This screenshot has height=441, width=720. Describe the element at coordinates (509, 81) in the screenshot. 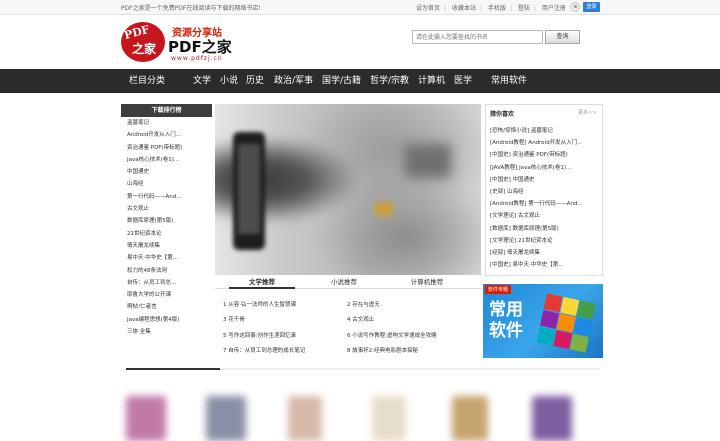

I see `nav-item-software: 常用软件` at that location.